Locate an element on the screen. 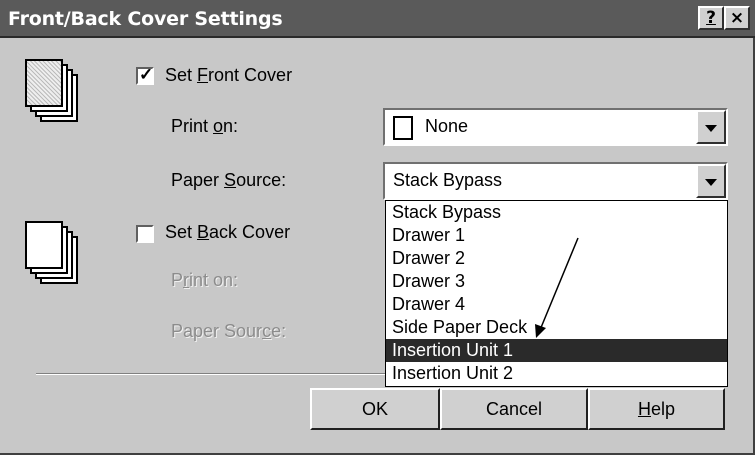 This screenshot has width=755, height=455. cancel-button: Cancel is located at coordinates (514, 409).